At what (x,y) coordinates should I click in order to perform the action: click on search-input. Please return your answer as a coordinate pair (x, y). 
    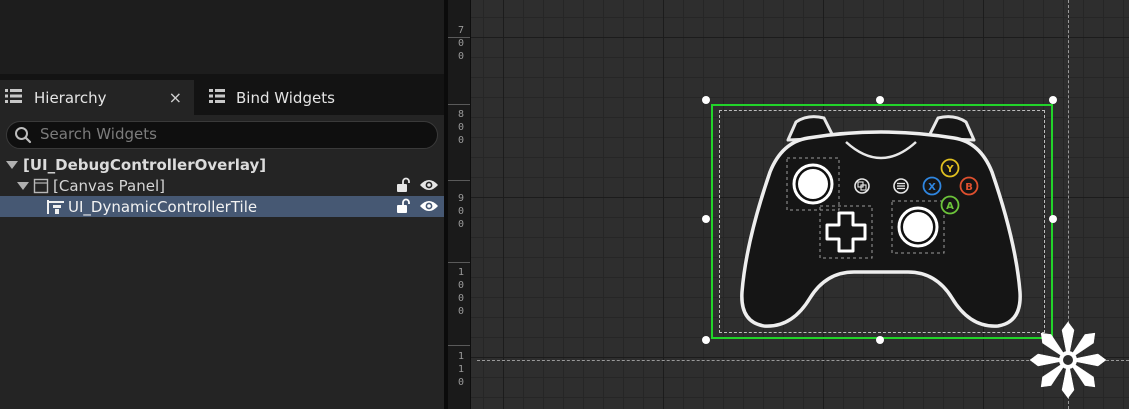
    Looking at the image, I should click on (230, 134).